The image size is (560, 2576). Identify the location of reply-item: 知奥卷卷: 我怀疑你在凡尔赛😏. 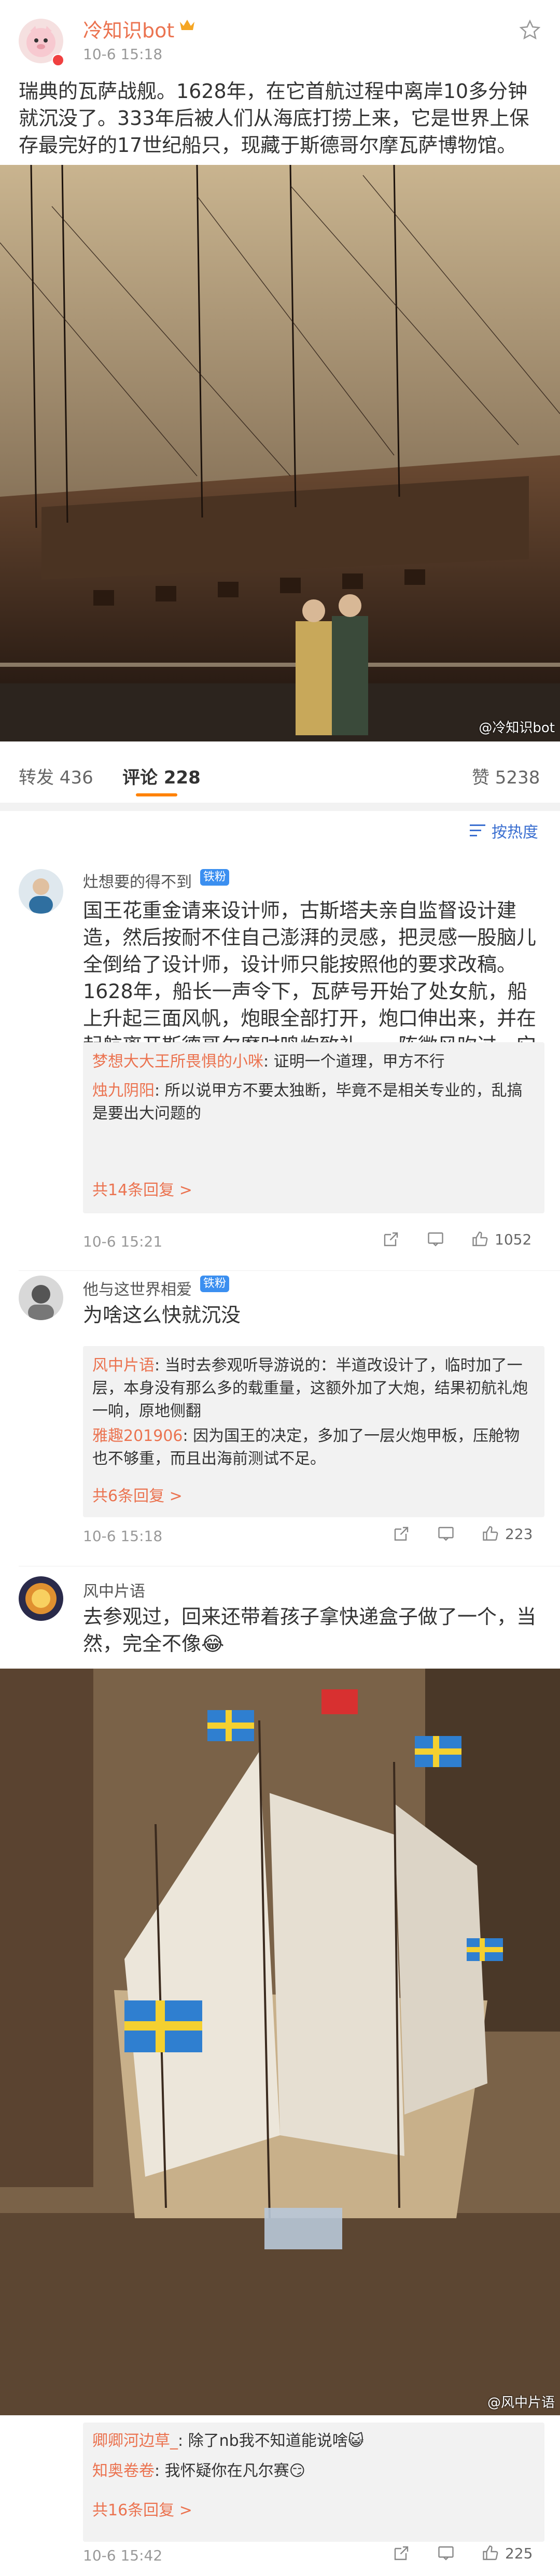
(313, 2471).